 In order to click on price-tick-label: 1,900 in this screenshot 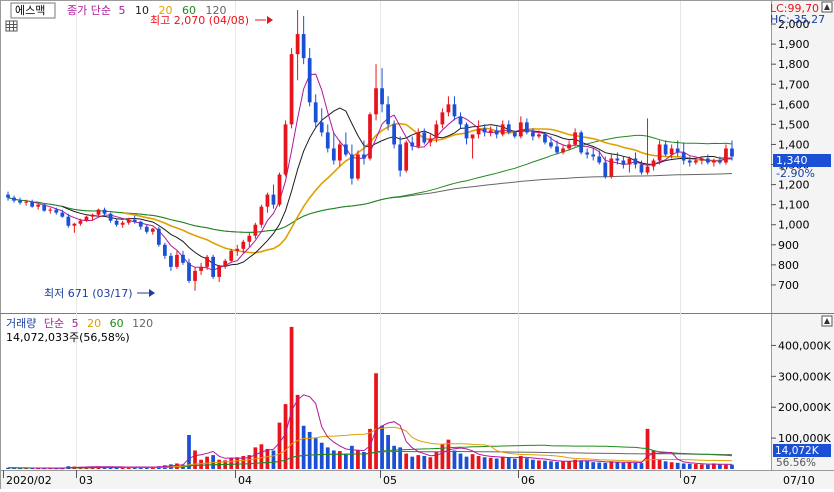, I will do `click(794, 44)`.